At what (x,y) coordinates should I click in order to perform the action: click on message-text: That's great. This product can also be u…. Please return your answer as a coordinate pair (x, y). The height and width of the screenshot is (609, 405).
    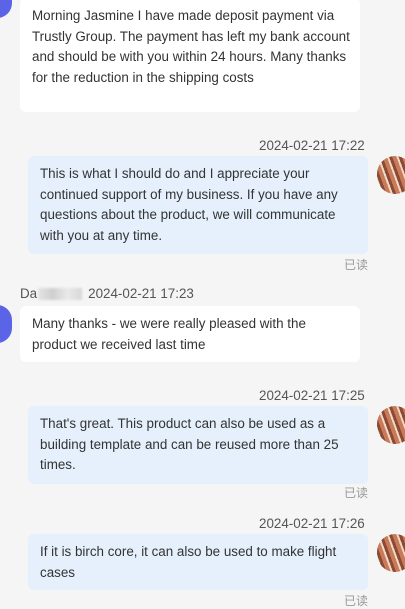
    Looking at the image, I should click on (189, 444).